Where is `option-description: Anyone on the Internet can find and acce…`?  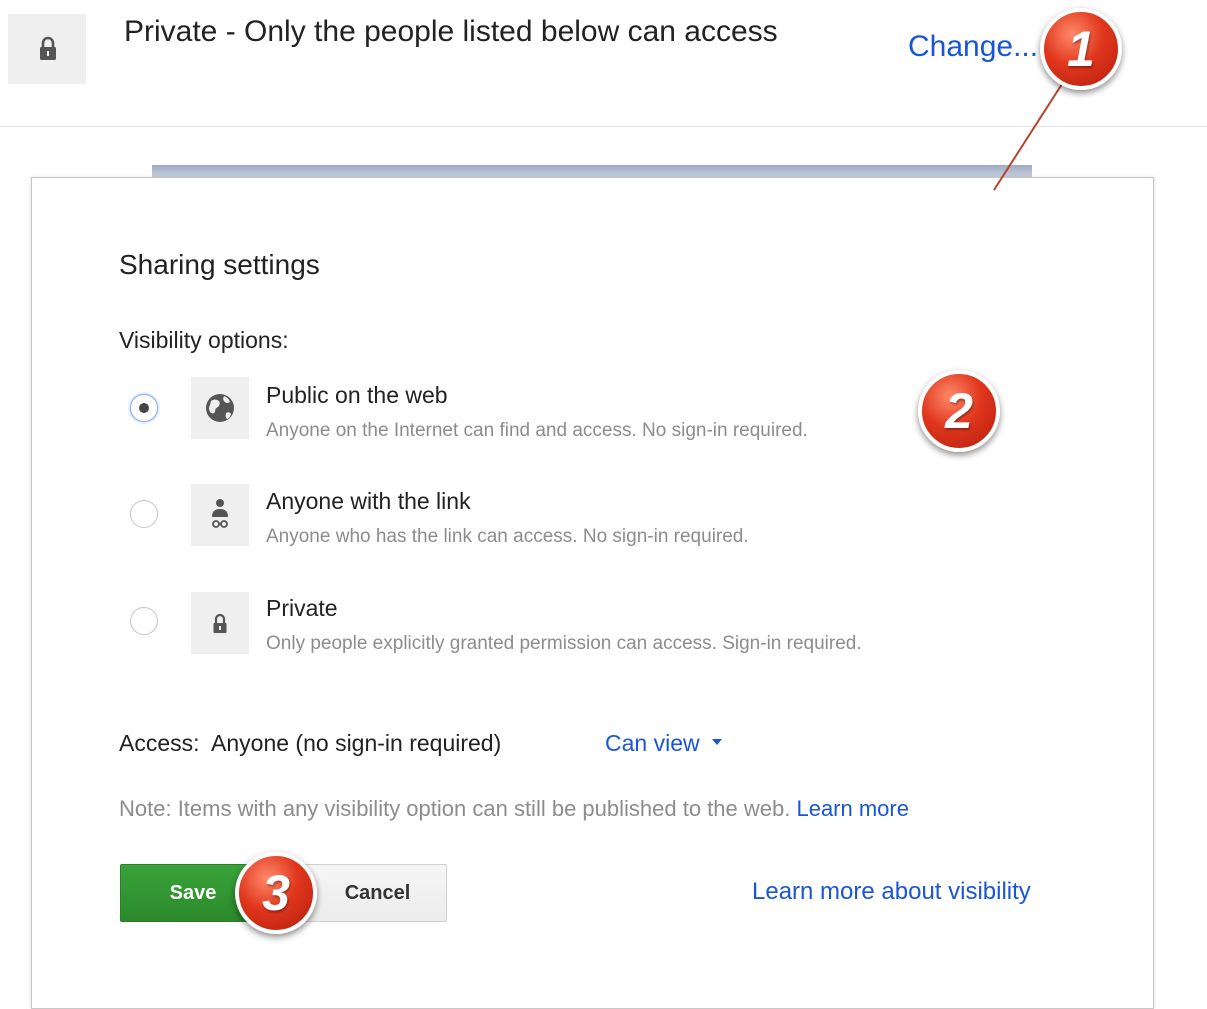 option-description: Anyone on the Internet can find and acce… is located at coordinates (537, 430).